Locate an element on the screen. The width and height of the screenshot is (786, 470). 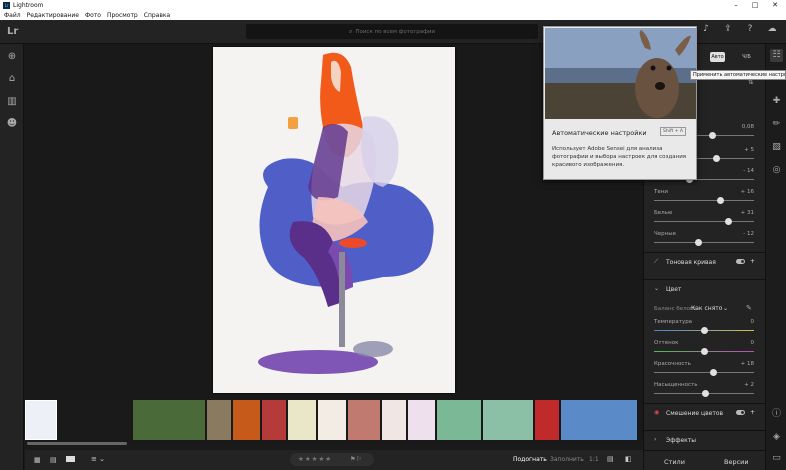
effects-section-header: › Эффекты is located at coordinates (705, 440).